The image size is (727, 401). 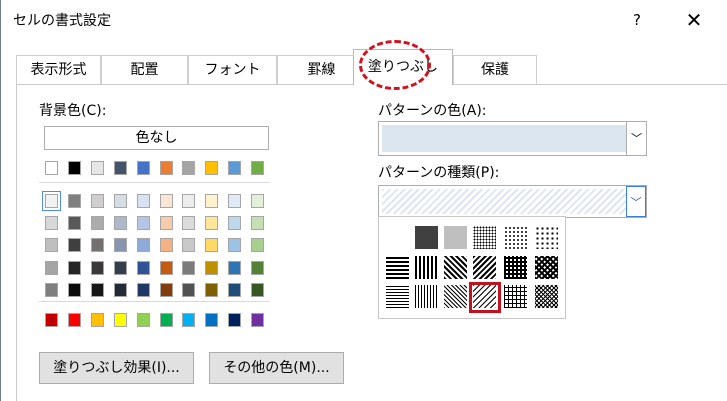 What do you see at coordinates (58, 69) in the screenshot?
I see `tab-number-format: 表示形式` at bounding box center [58, 69].